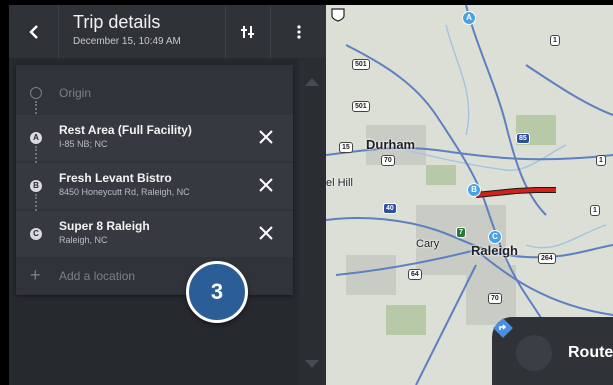 The width and height of the screenshot is (613, 385). What do you see at coordinates (469, 18) in the screenshot?
I see `map-pin-a: A` at bounding box center [469, 18].